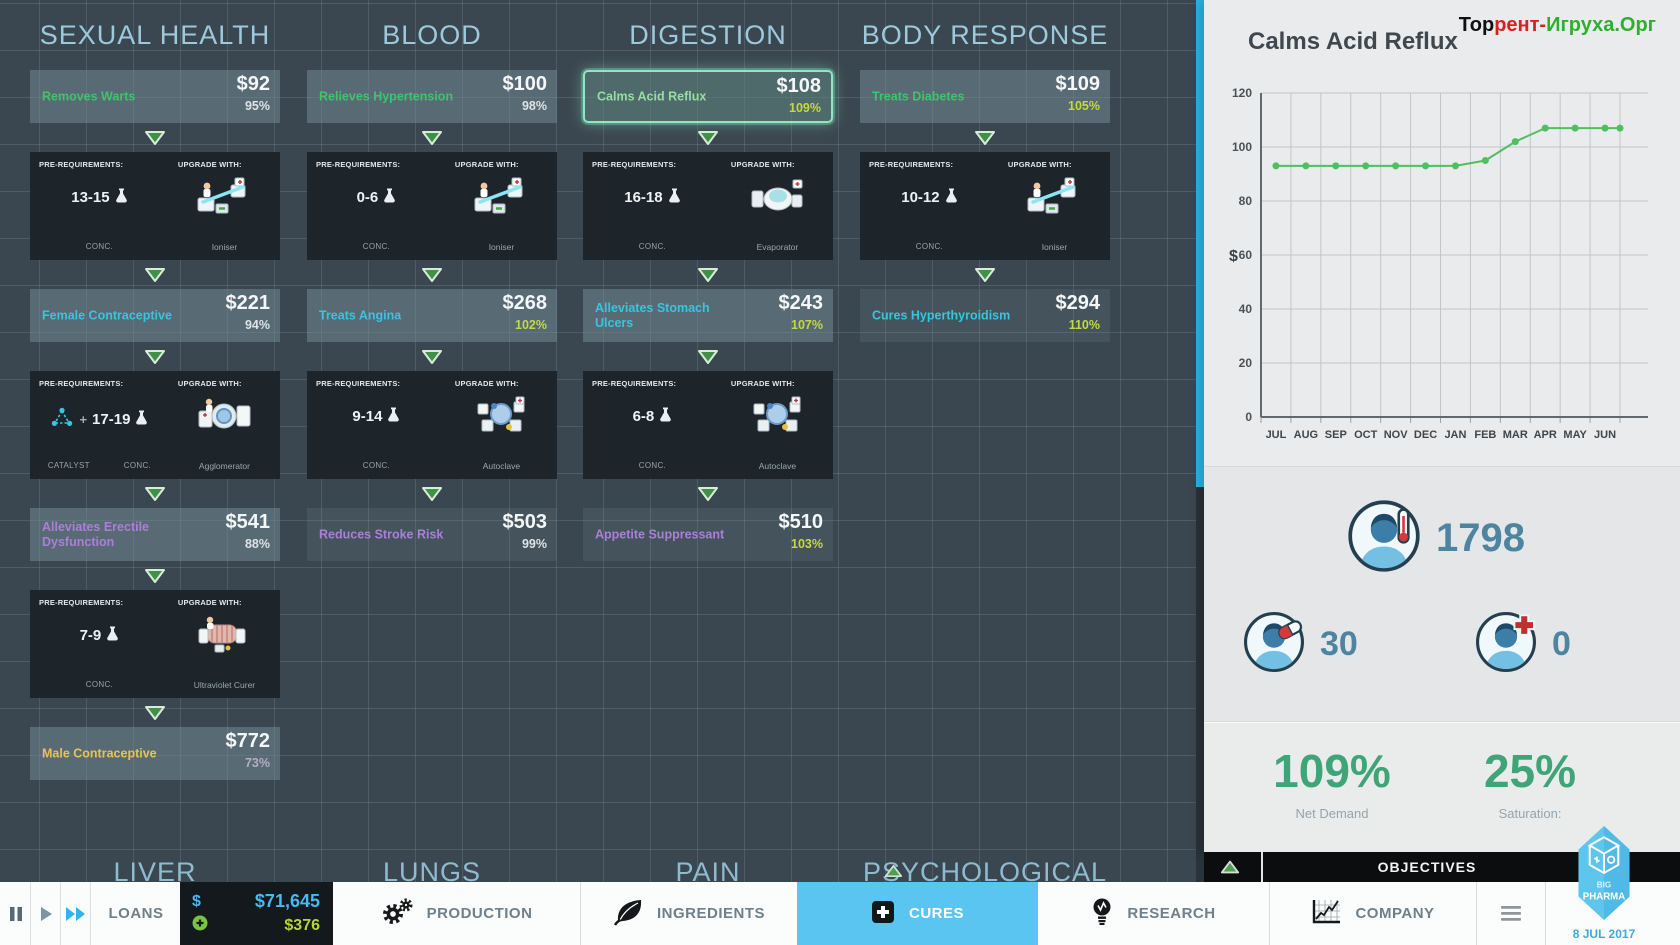 This screenshot has height=945, width=1680. I want to click on concentration-value: 9-14, so click(367, 416).